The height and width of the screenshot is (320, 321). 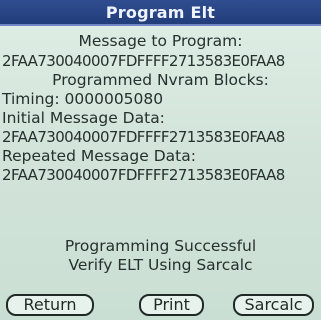 I want to click on initial-message-data-value: 2FAA730040007FDFFFF2713583E0FAA8, so click(x=143, y=137).